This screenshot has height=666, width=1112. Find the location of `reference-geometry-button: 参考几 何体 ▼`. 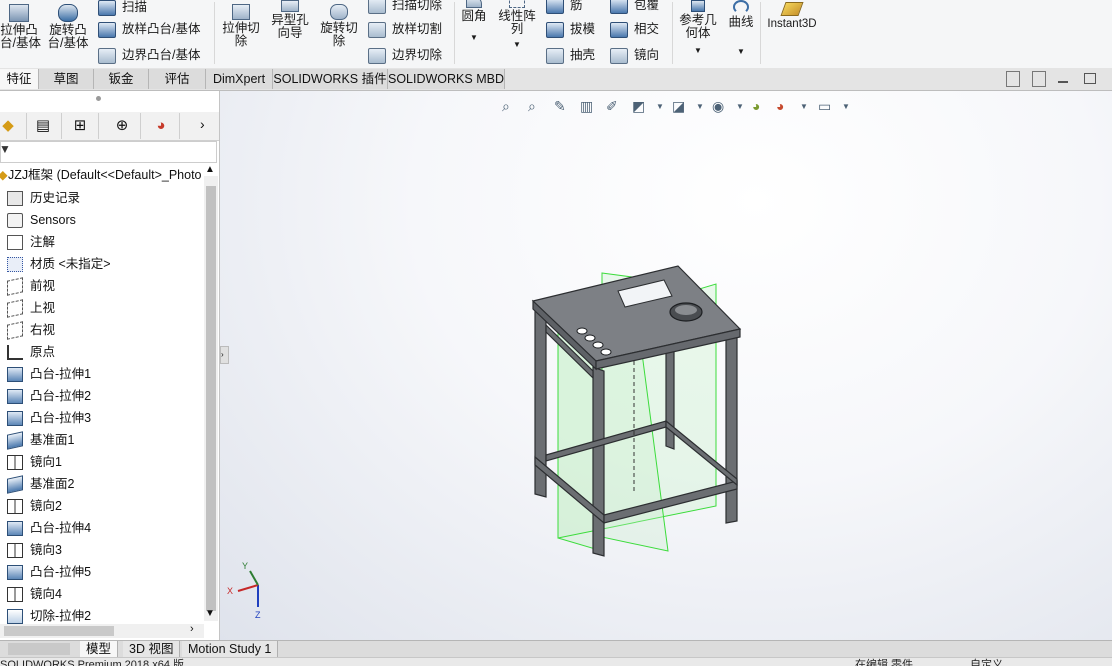

reference-geometry-button: 参考几 何体 ▼ is located at coordinates (698, 28).